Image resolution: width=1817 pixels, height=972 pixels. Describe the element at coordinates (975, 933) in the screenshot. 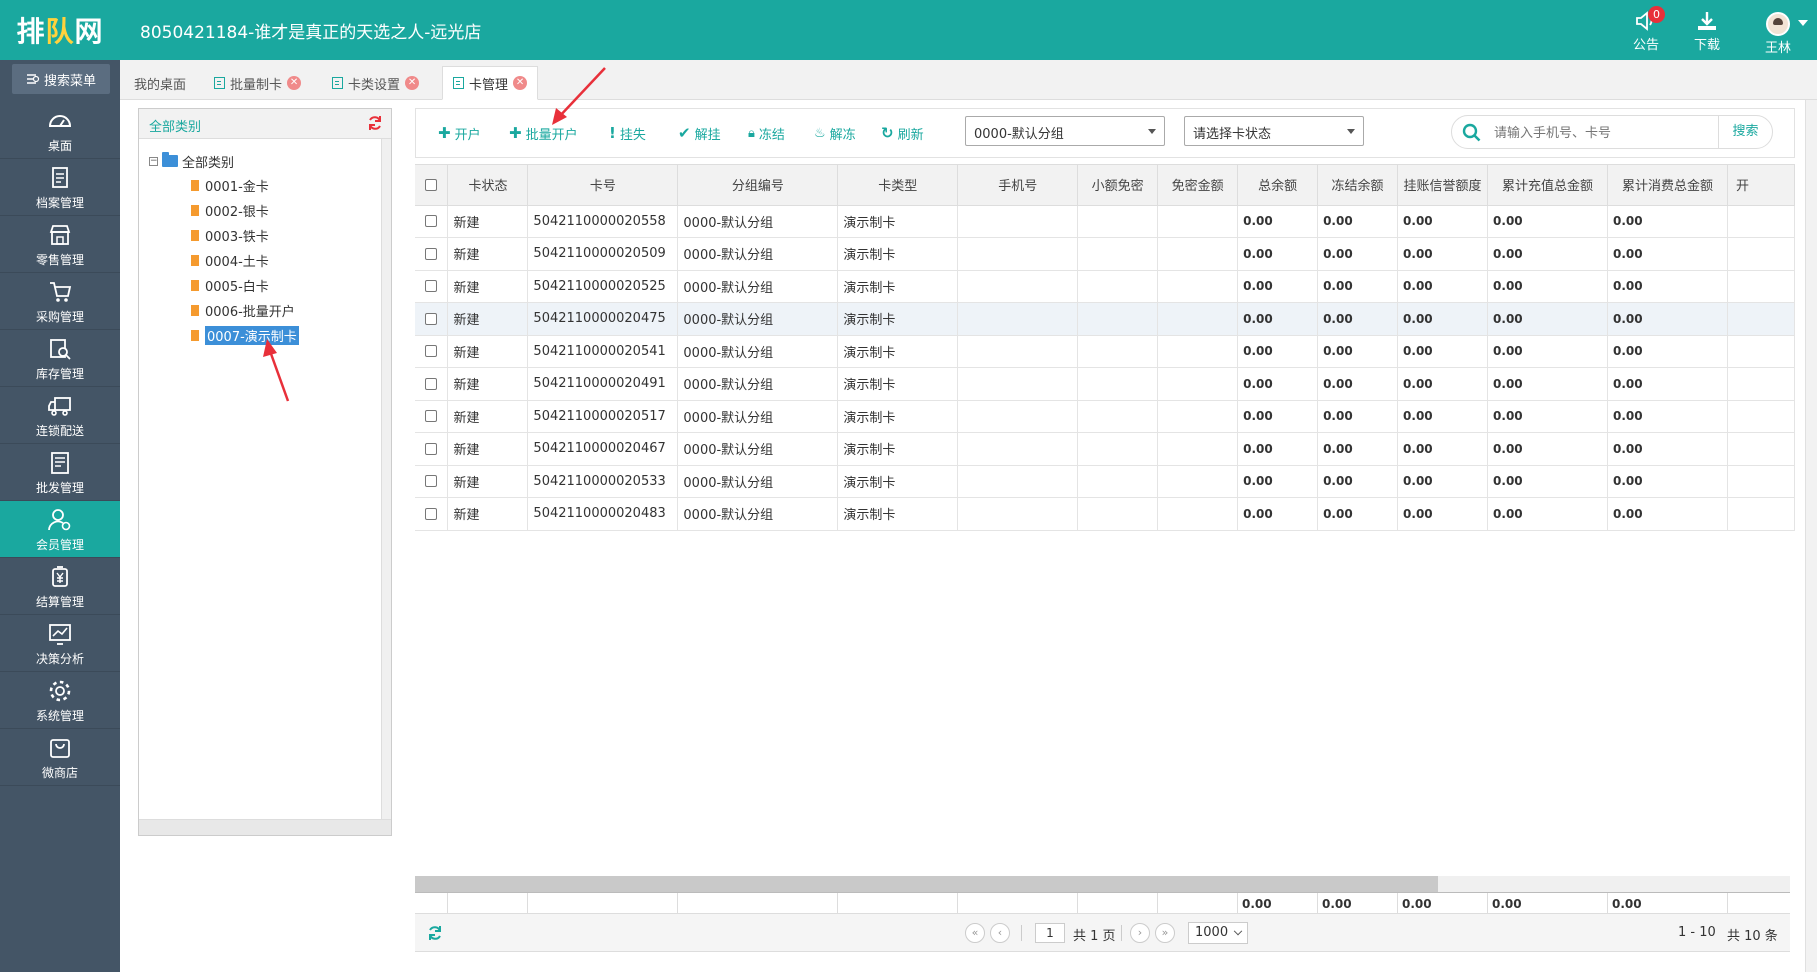

I see `first-page-button: «` at that location.